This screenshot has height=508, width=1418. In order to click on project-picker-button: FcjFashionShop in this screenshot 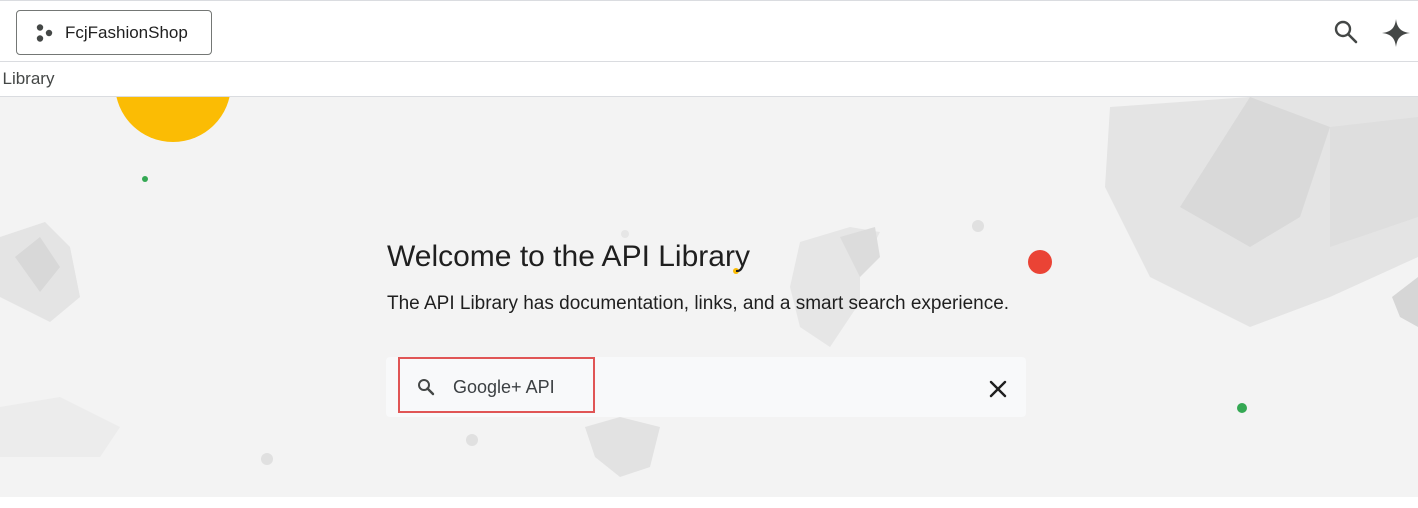, I will do `click(114, 32)`.